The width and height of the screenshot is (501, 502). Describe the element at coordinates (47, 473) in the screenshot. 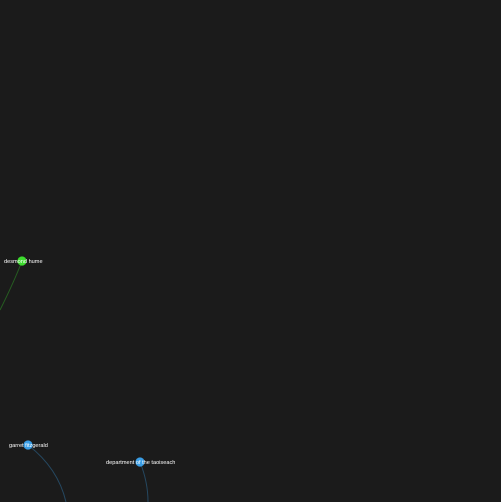

I see `edge-garret-fitzgerald` at that location.